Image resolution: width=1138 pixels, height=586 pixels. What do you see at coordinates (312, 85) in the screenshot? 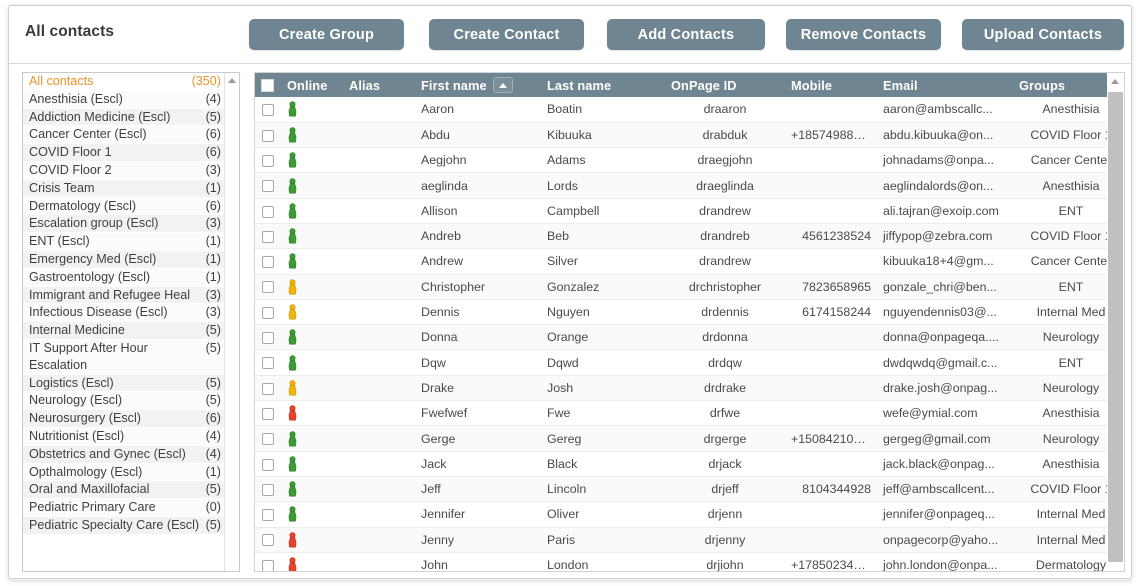
I see `column-header-online: Online` at bounding box center [312, 85].